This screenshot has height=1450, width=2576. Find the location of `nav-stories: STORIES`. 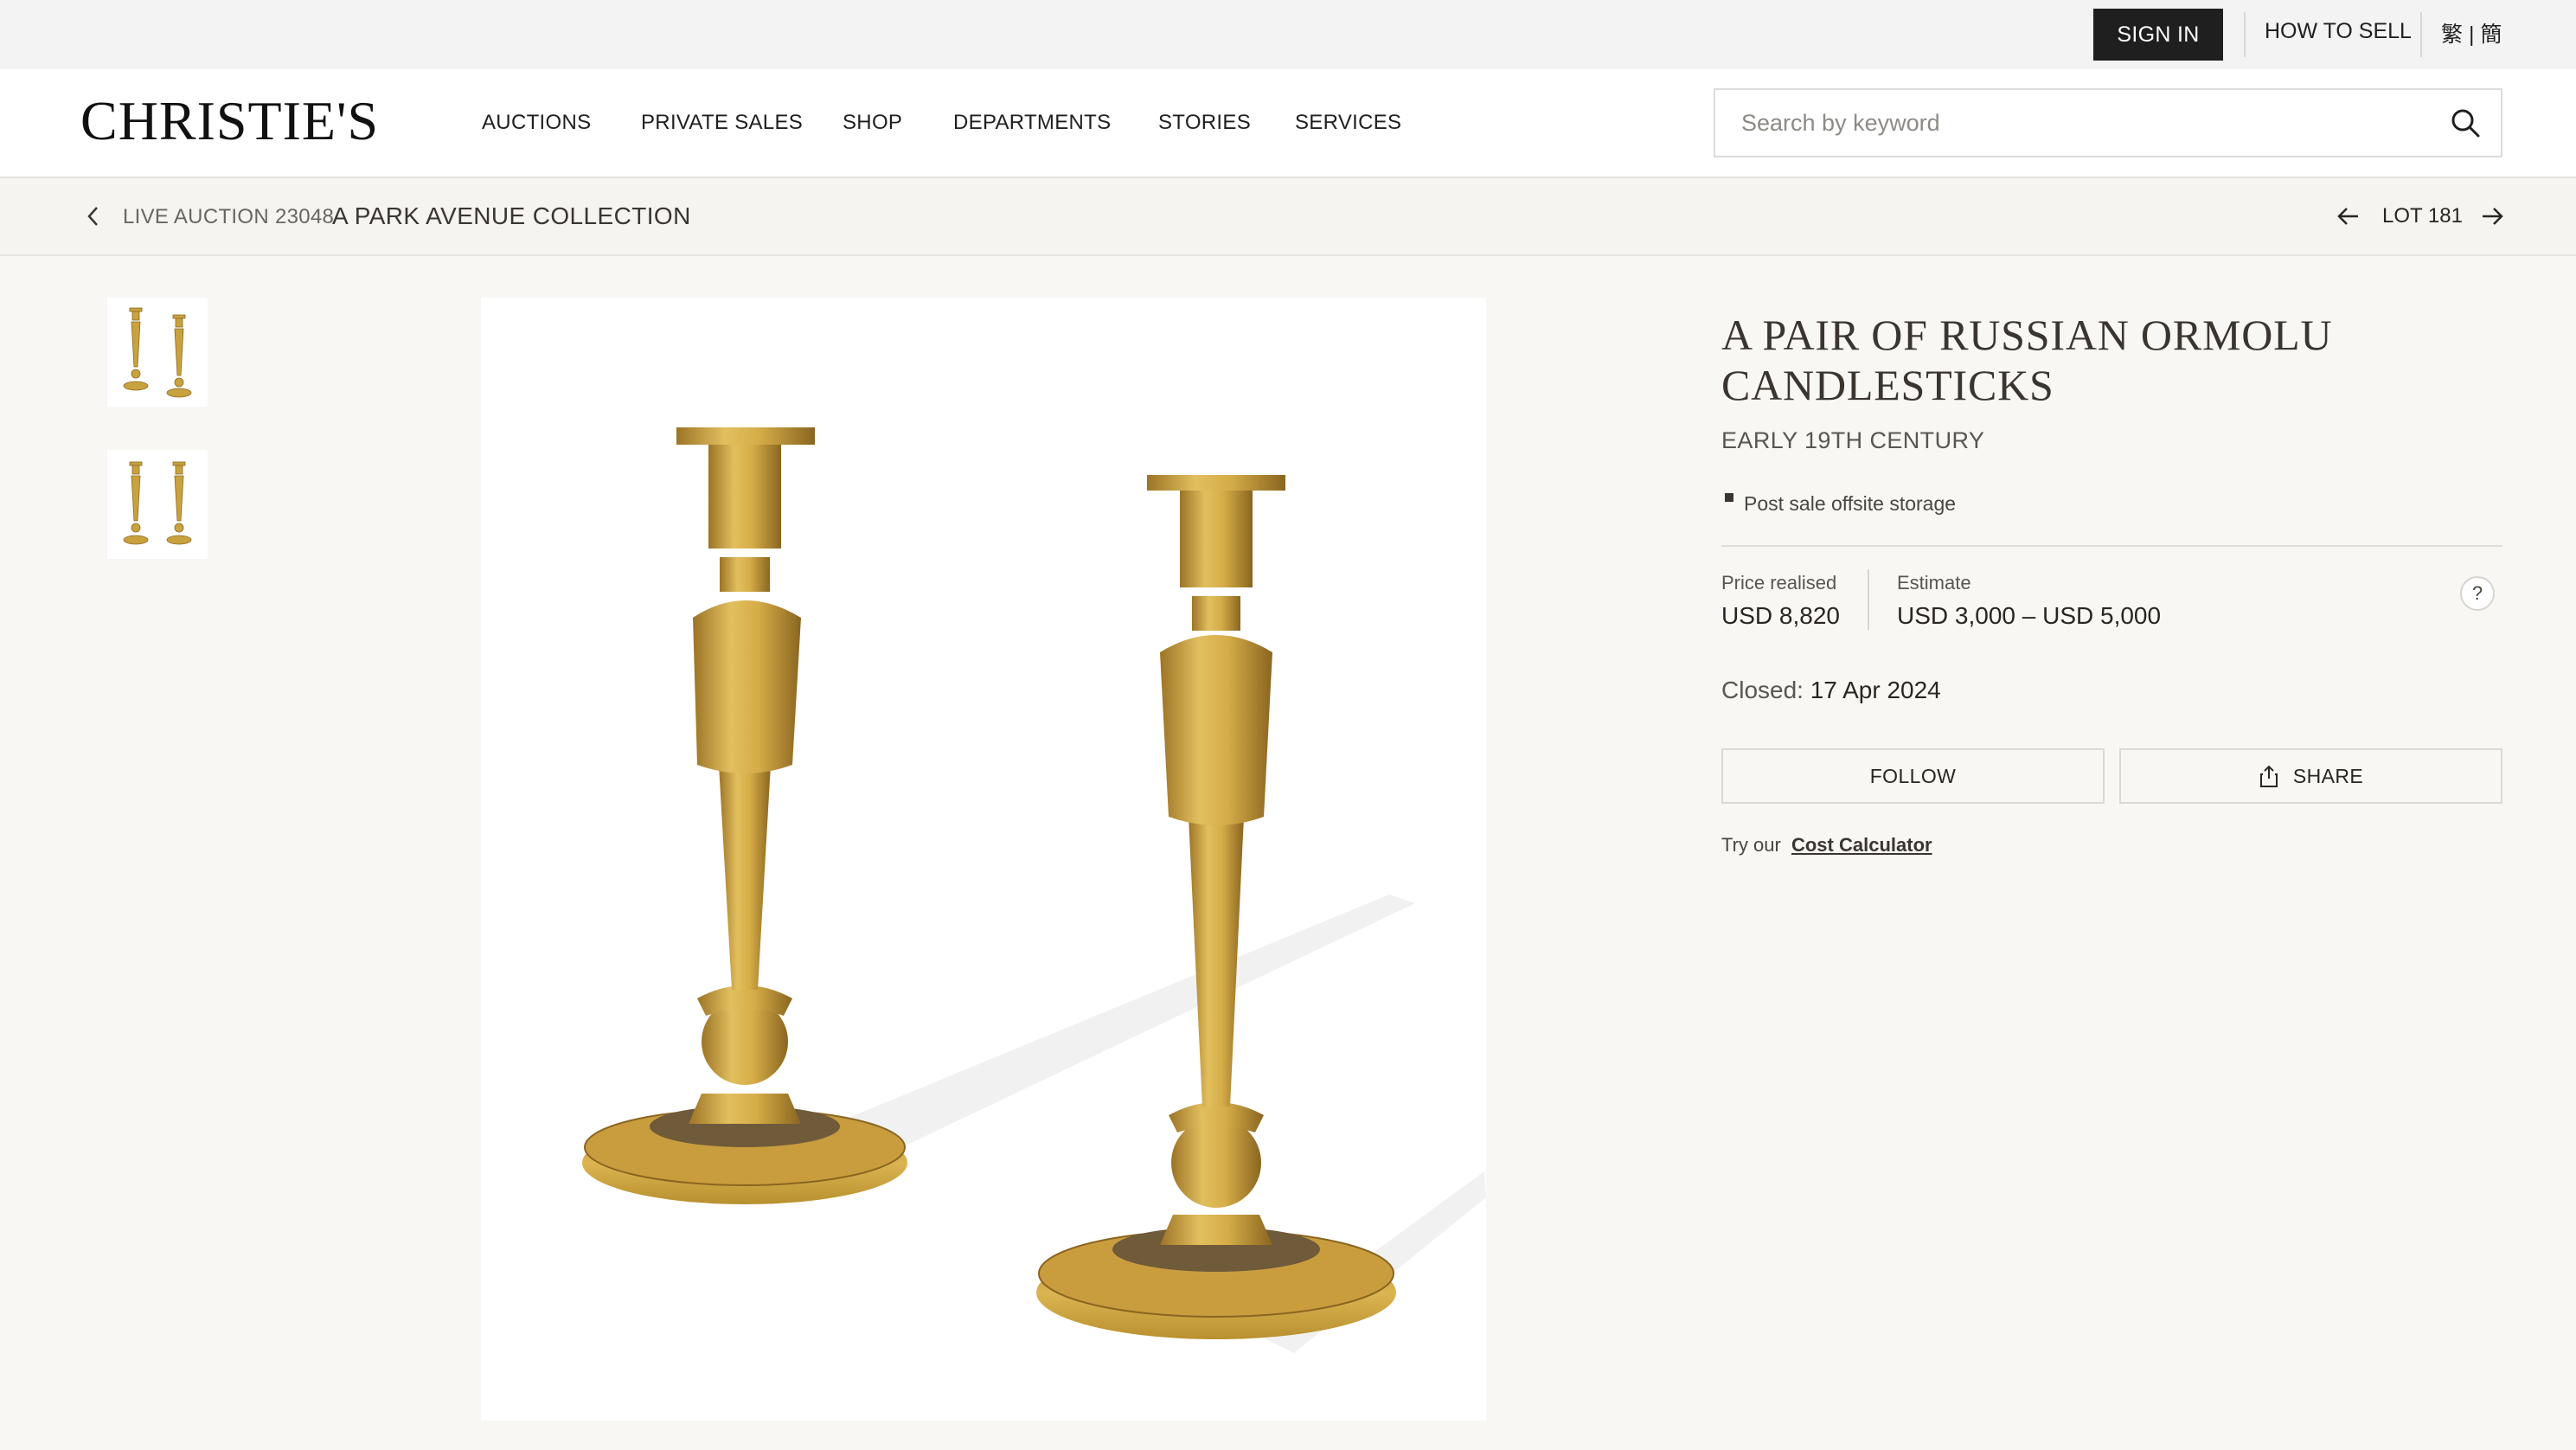

nav-stories: STORIES is located at coordinates (1204, 123).